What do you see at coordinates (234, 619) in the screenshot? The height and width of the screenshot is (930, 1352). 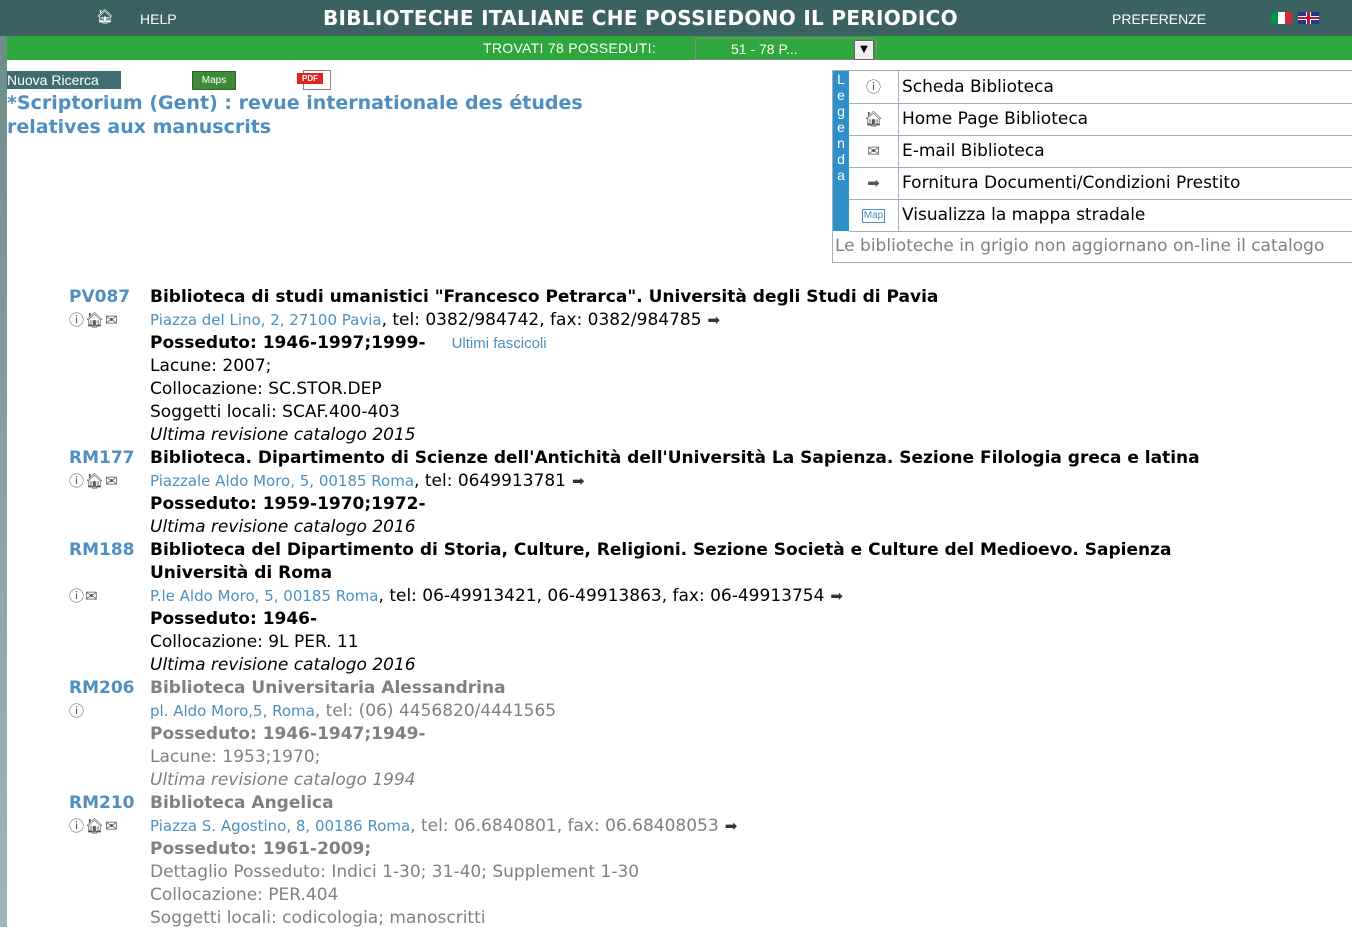 I see `holdings-text: Posseduto: 1946-` at bounding box center [234, 619].